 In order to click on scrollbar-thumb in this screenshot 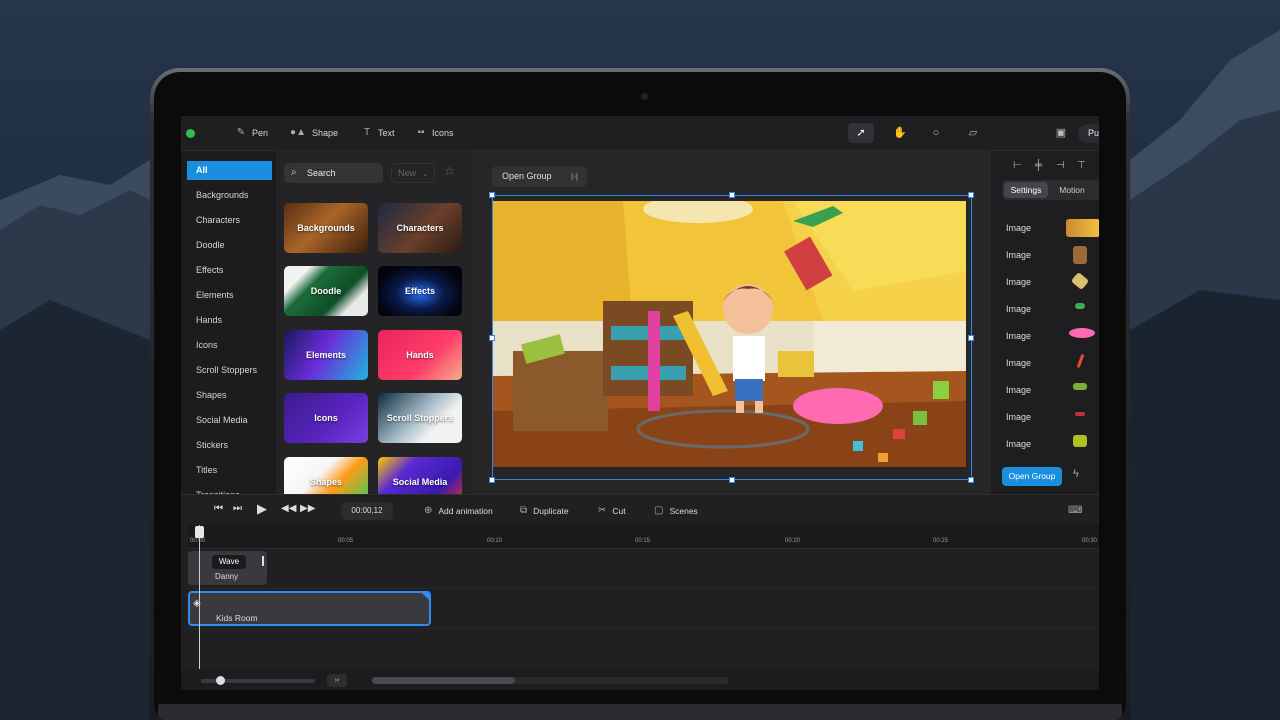, I will do `click(443, 680)`.